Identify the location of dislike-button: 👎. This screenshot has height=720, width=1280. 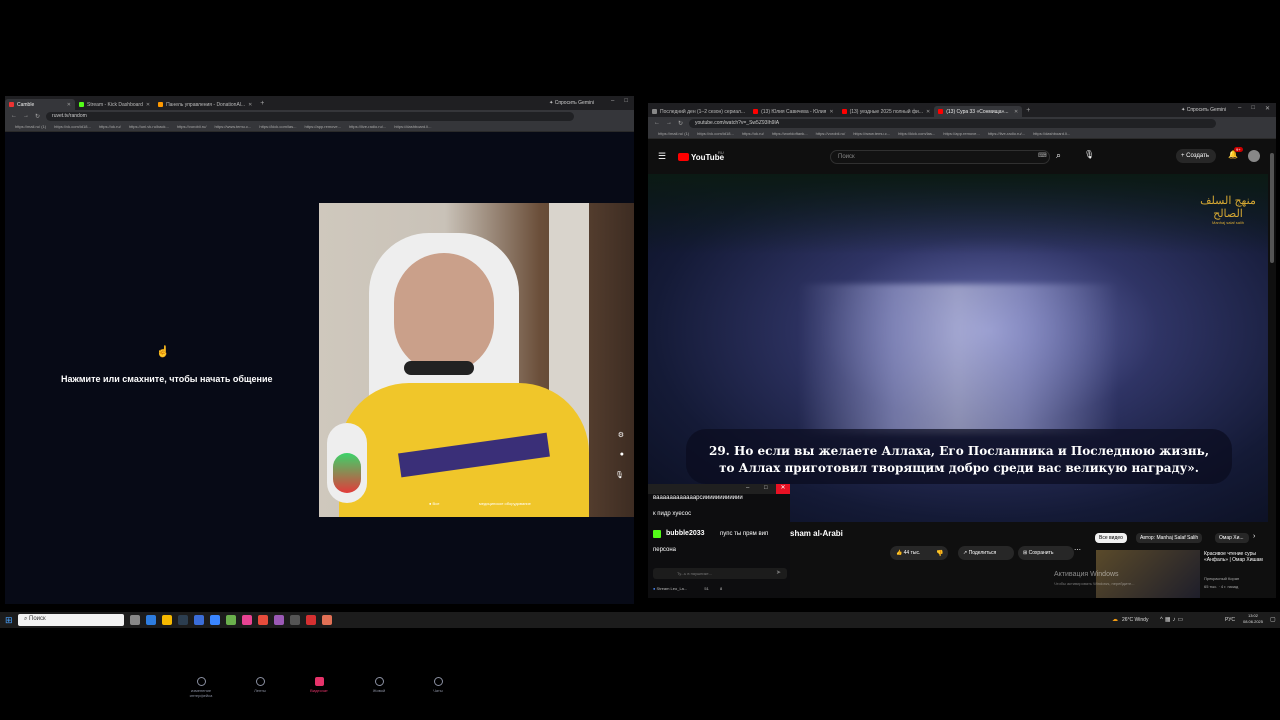
(939, 553).